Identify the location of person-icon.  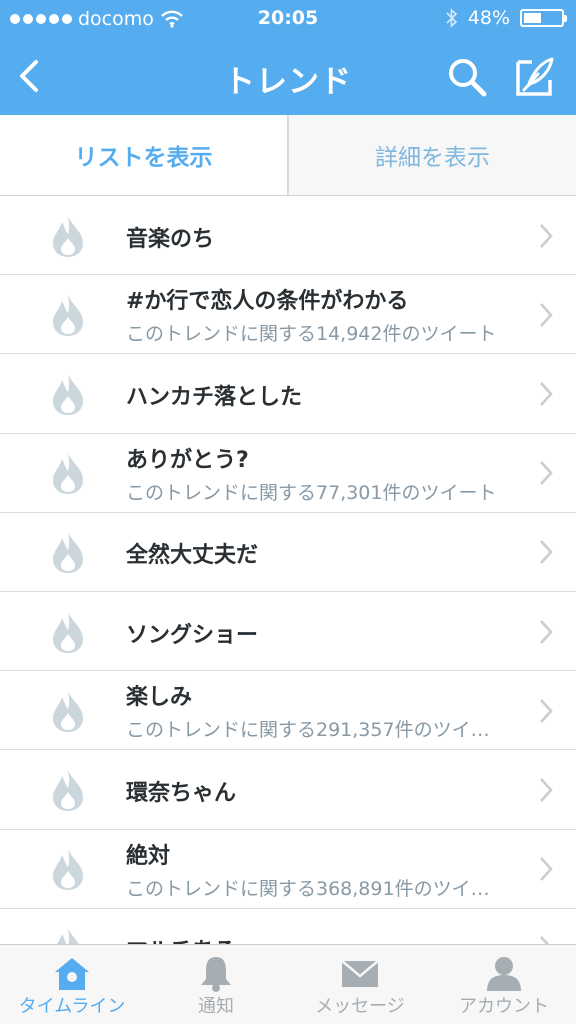
(504, 974).